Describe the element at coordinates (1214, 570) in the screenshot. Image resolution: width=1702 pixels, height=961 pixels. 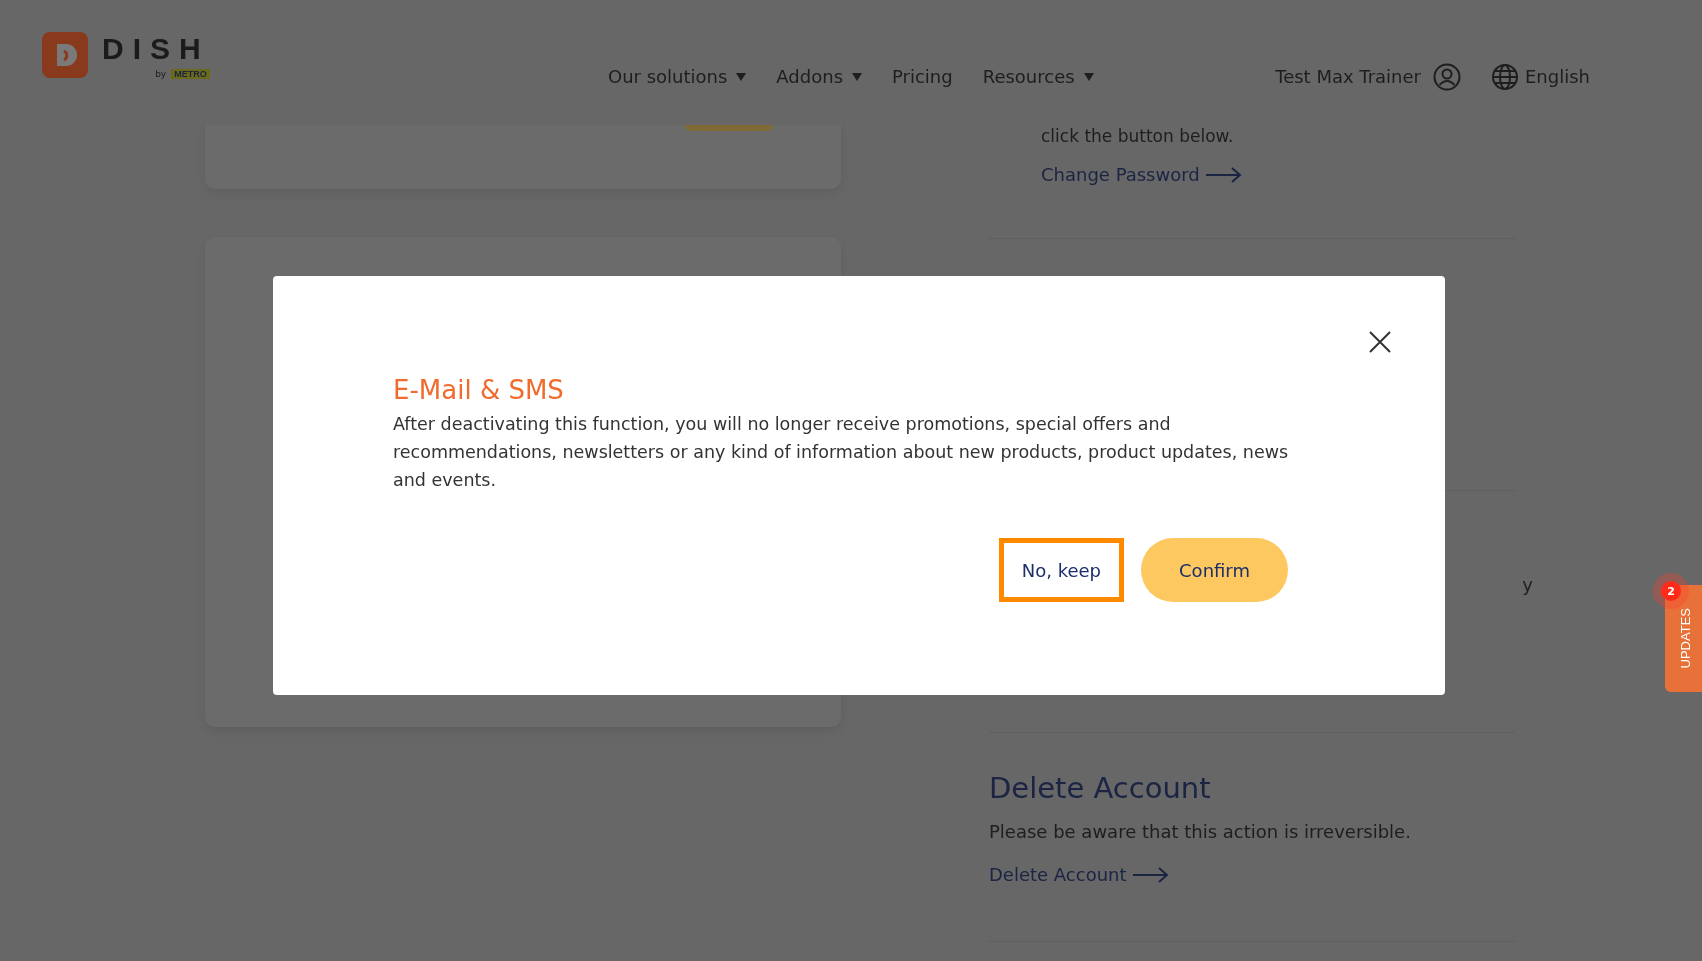
I see `confirm-button: Confirm` at that location.